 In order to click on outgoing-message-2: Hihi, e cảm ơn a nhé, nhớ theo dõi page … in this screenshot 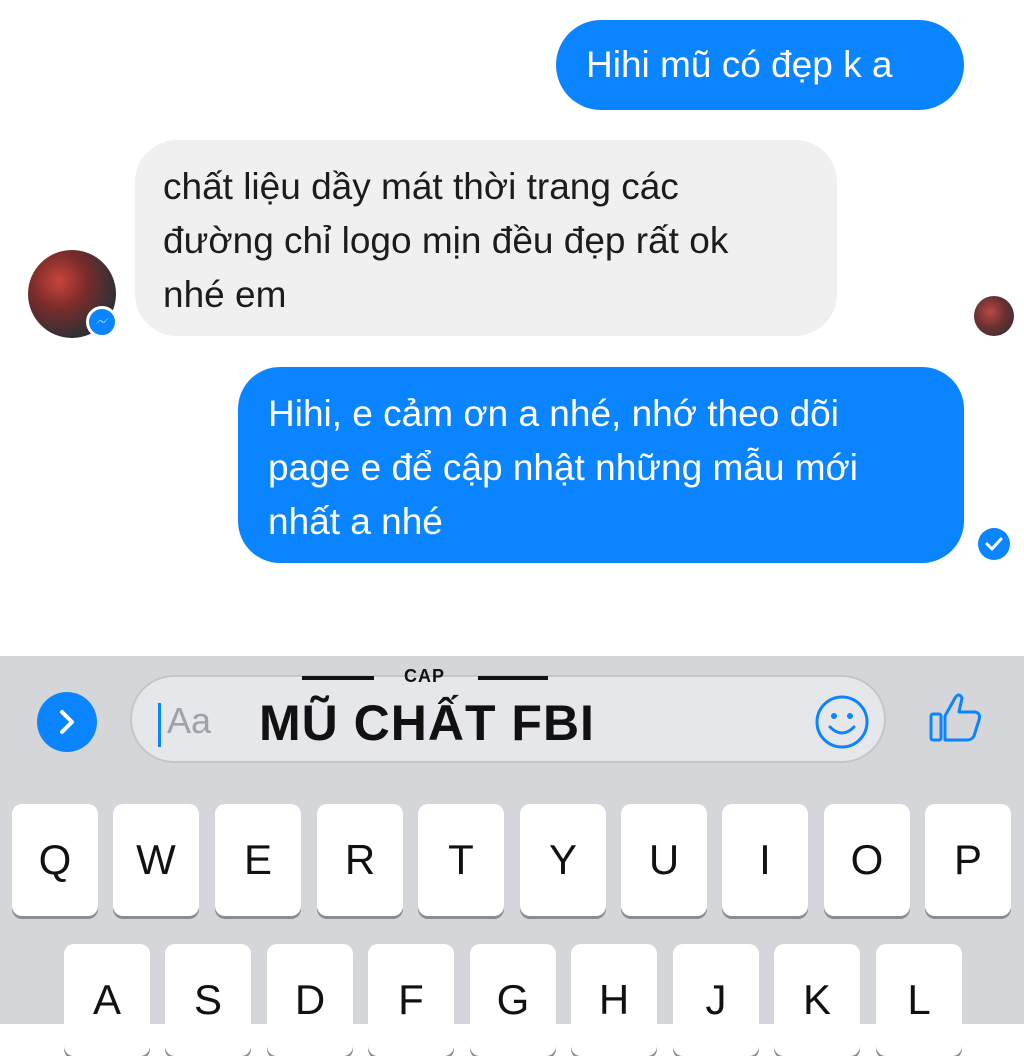, I will do `click(601, 465)`.